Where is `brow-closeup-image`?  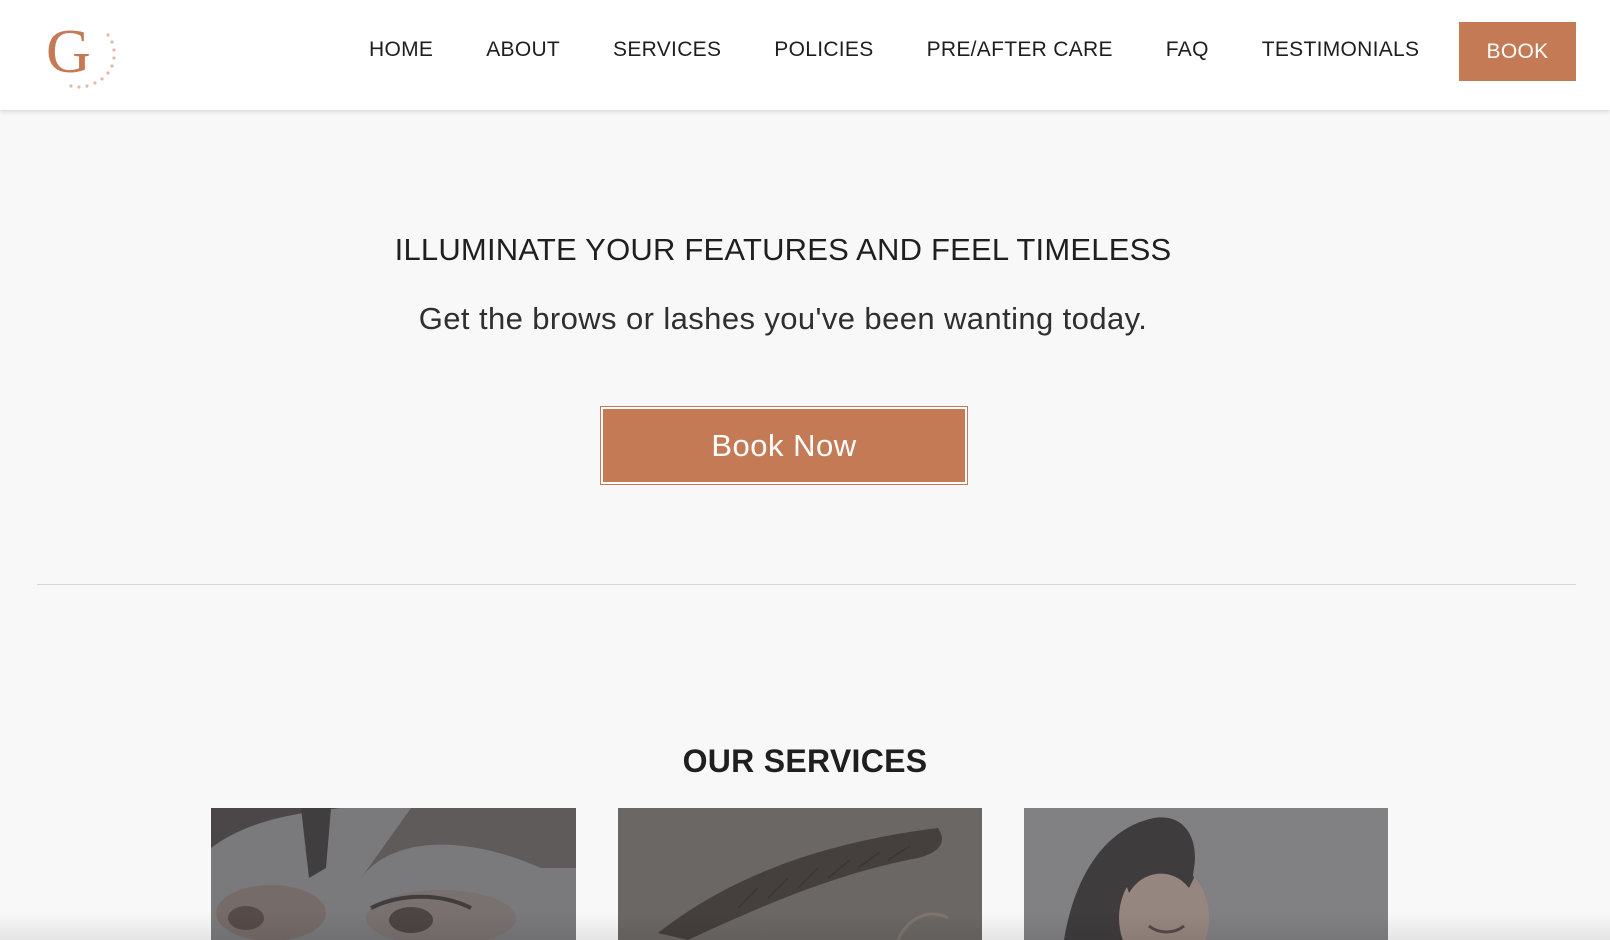
brow-closeup-image is located at coordinates (800, 874).